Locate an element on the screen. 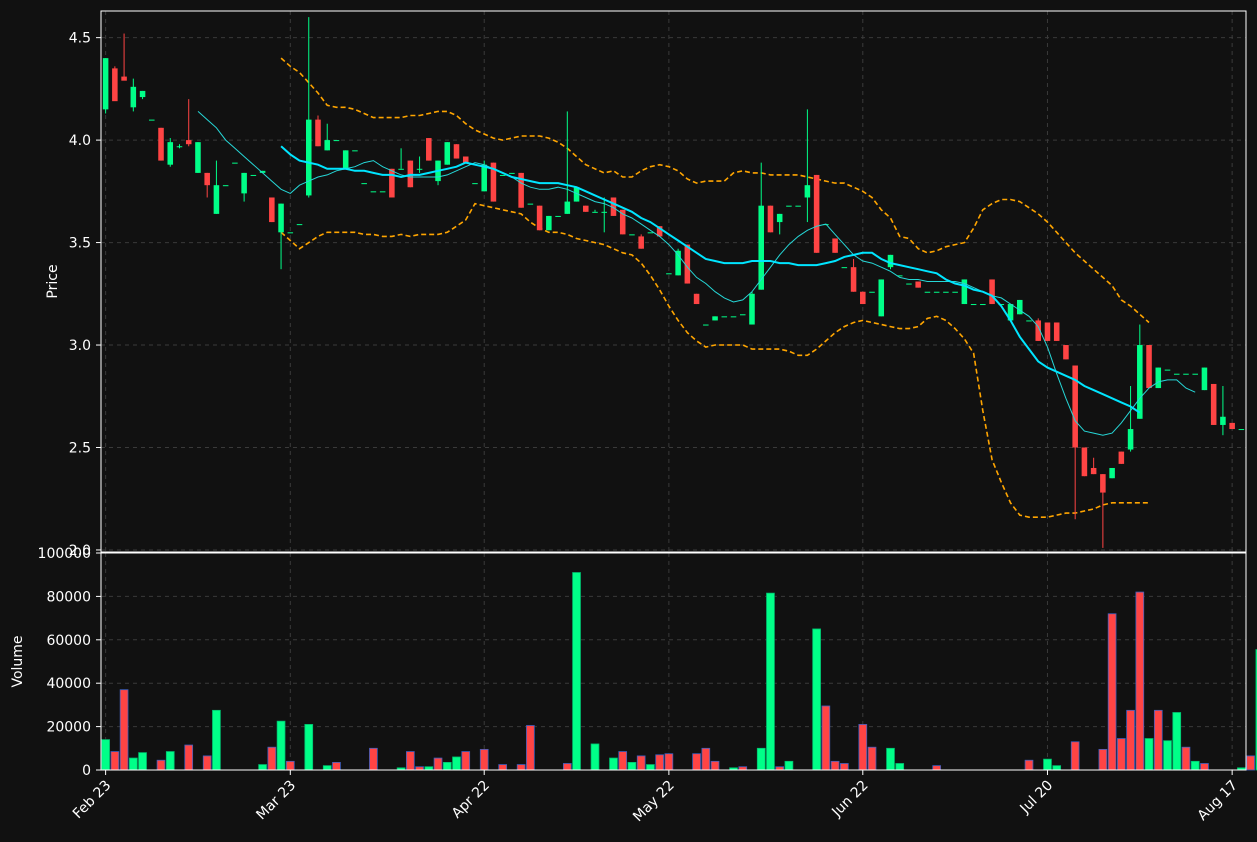  volume-y-tick-label: 0 is located at coordinates (86, 771).